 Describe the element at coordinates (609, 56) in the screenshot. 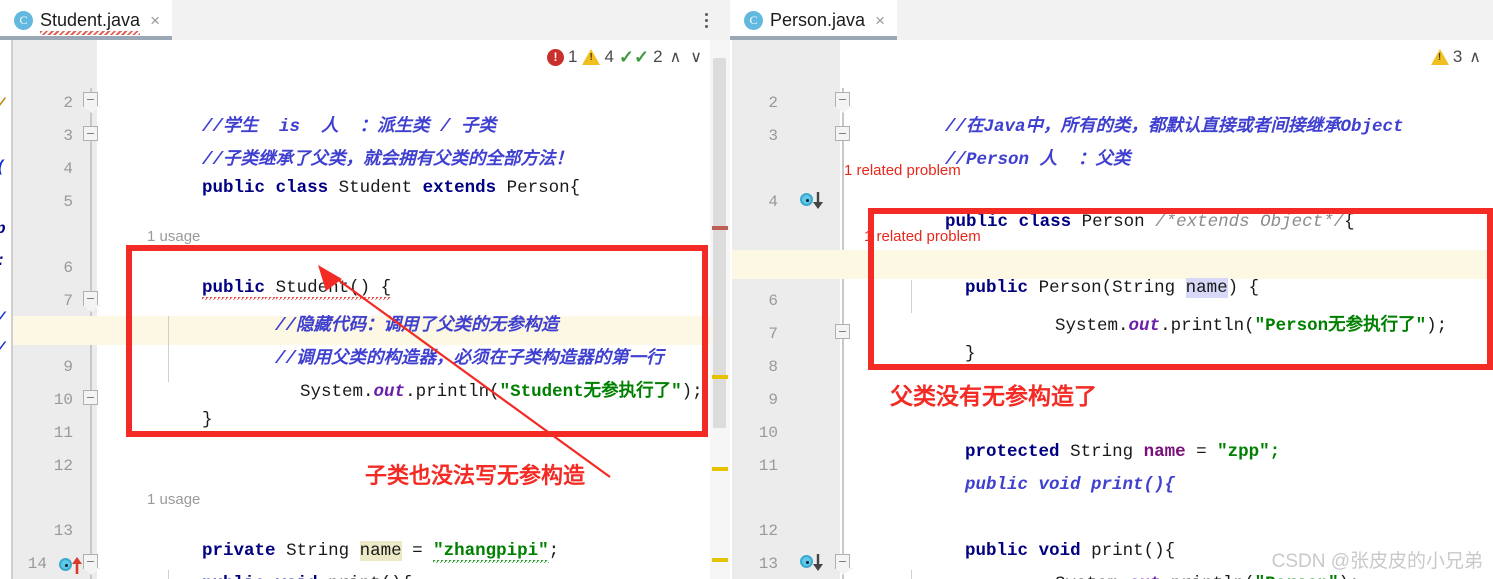

I see `warning-count-label: 4` at that location.